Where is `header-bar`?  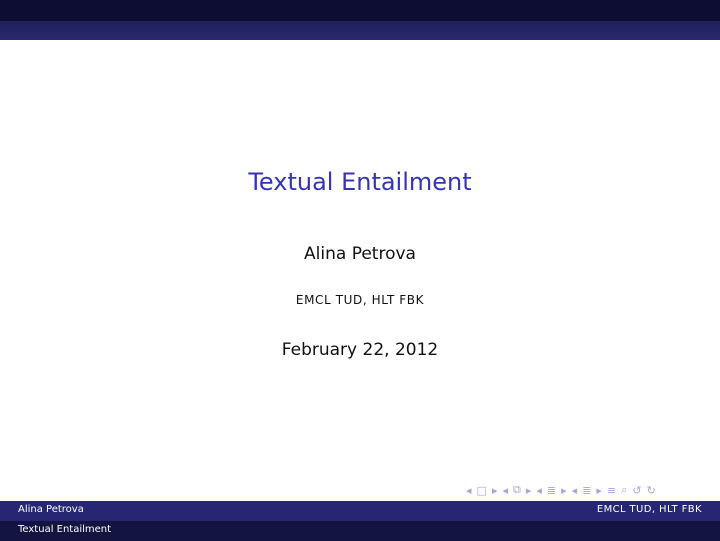 header-bar is located at coordinates (360, 10).